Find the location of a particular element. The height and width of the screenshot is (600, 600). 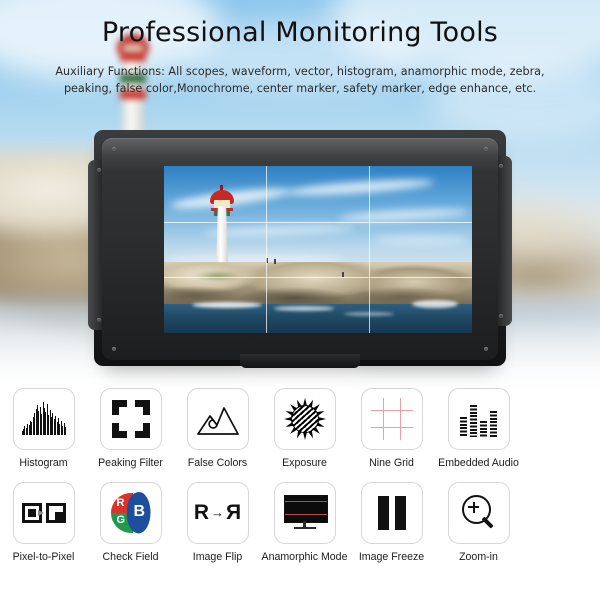

check-field-icon: R G B is located at coordinates (130, 512).